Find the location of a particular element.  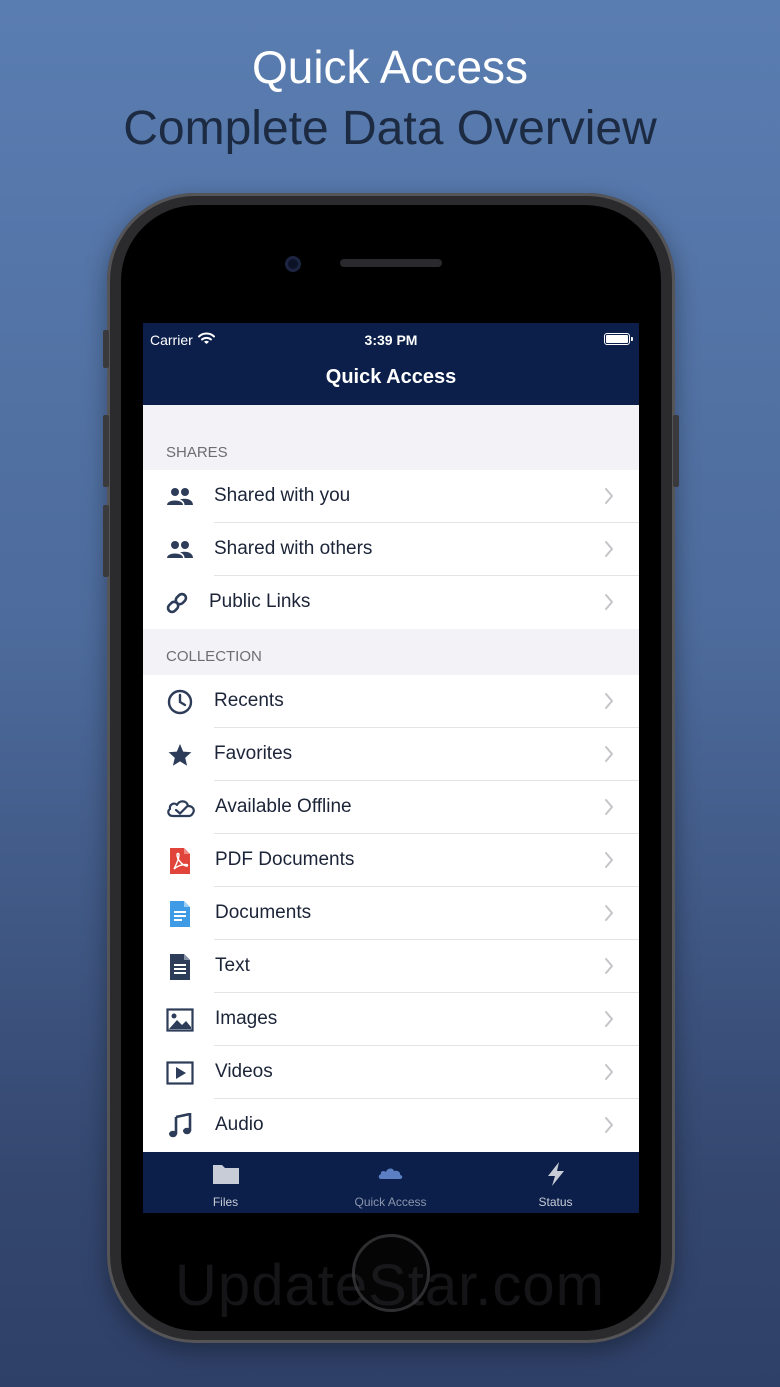

music-note-icon is located at coordinates (180, 1126).